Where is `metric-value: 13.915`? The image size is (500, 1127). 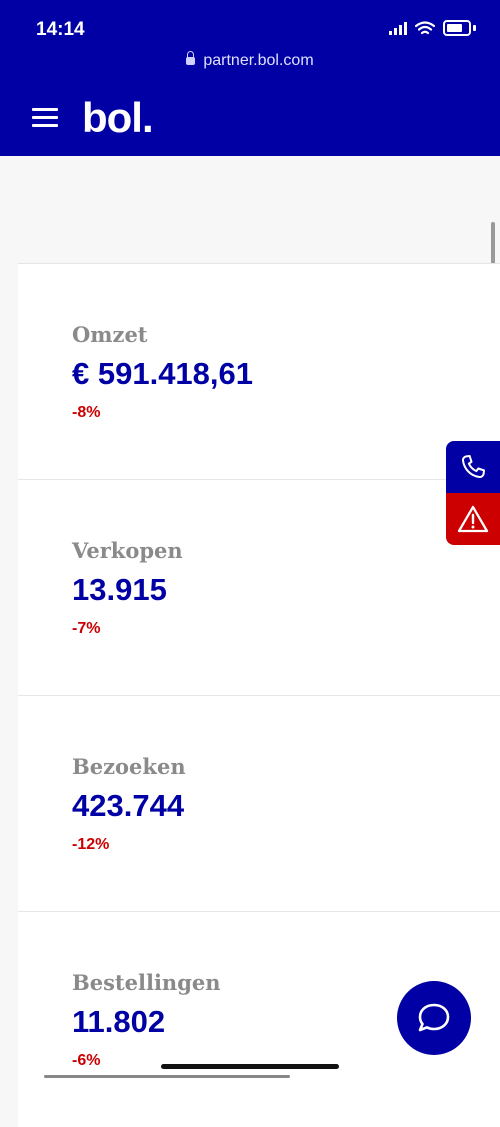
metric-value: 13.915 is located at coordinates (119, 589).